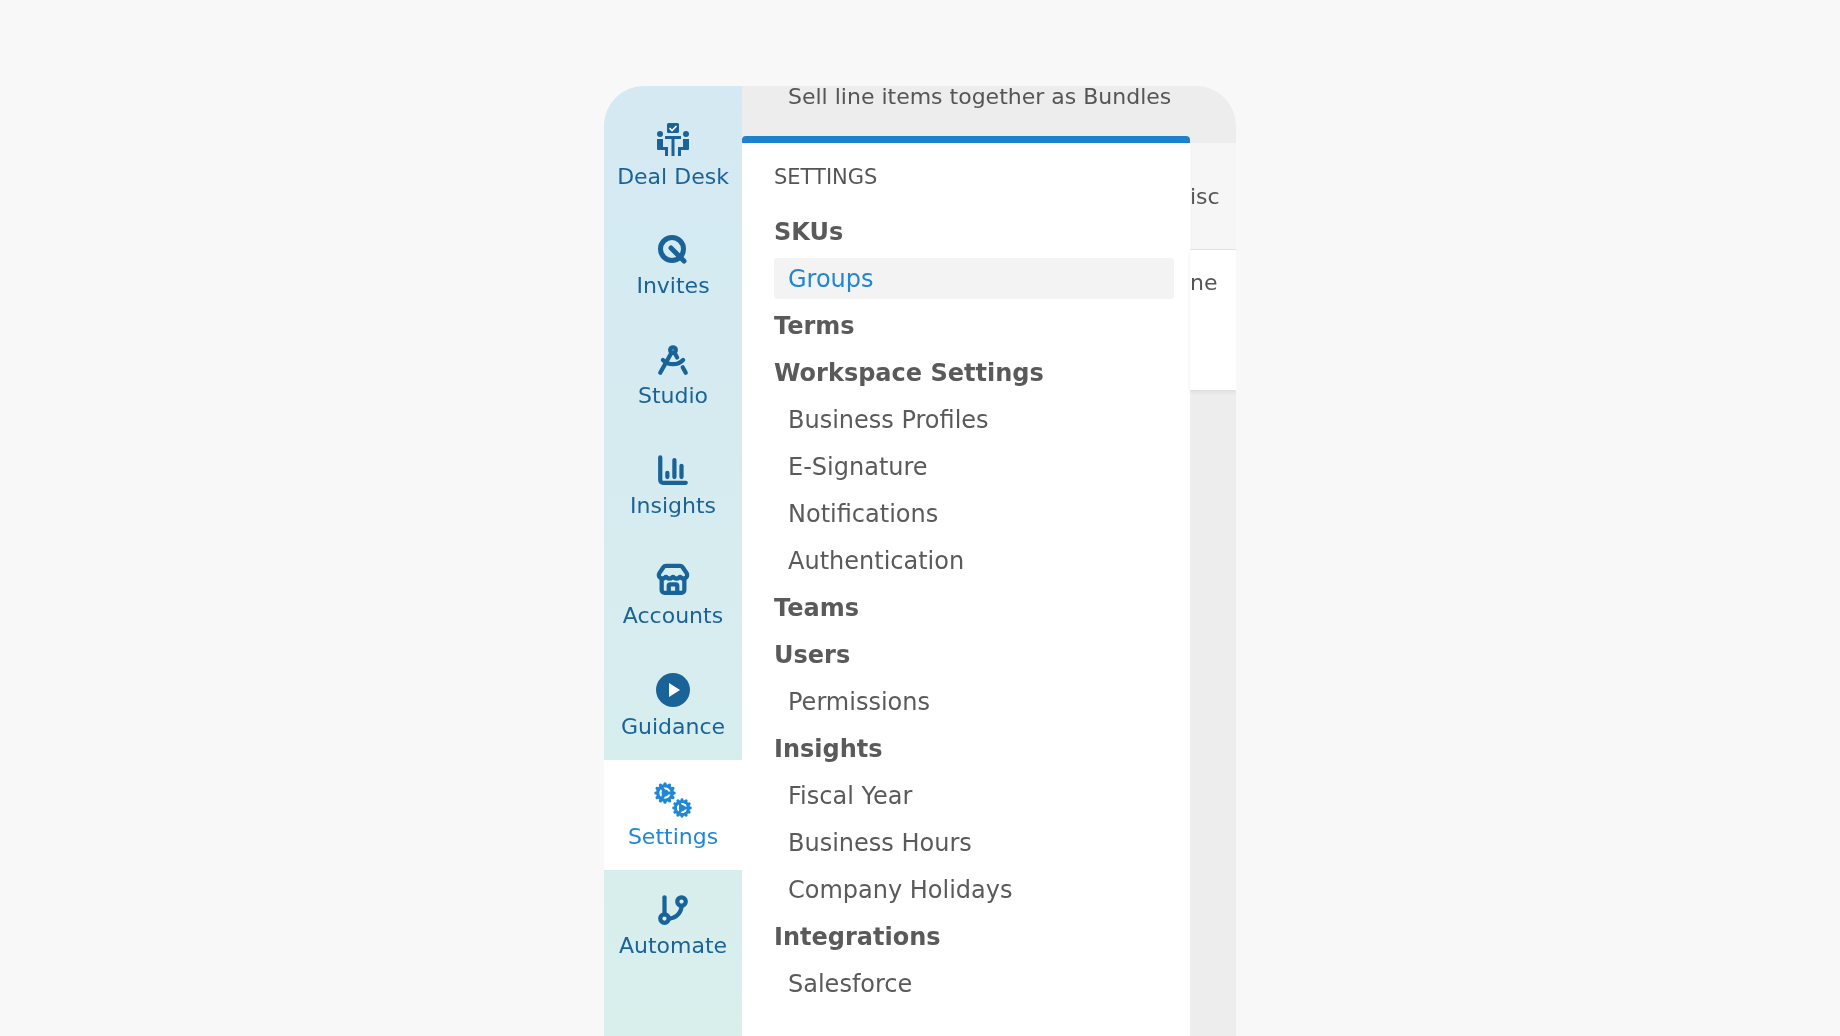 The height and width of the screenshot is (1036, 1840). I want to click on nav-item: Deal Desk, so click(673, 155).